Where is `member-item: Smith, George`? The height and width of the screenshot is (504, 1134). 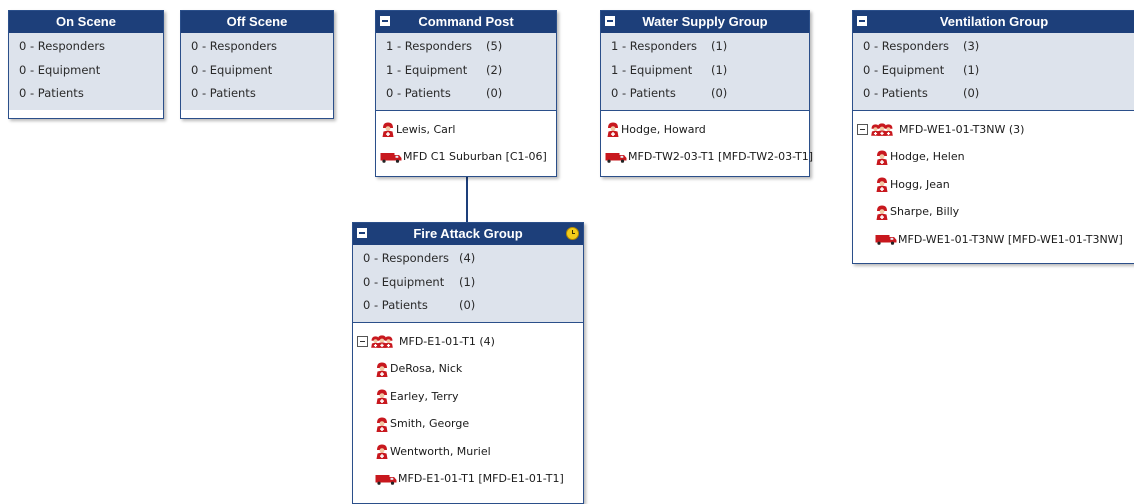 member-item: Smith, George is located at coordinates (468, 424).